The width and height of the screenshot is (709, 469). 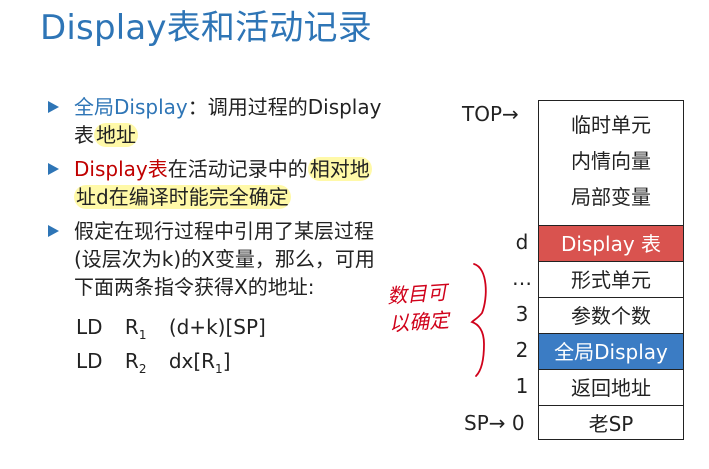 I want to click on bullet3-line1: 假定在现行过程中引用了某层过程, so click(x=224, y=231).